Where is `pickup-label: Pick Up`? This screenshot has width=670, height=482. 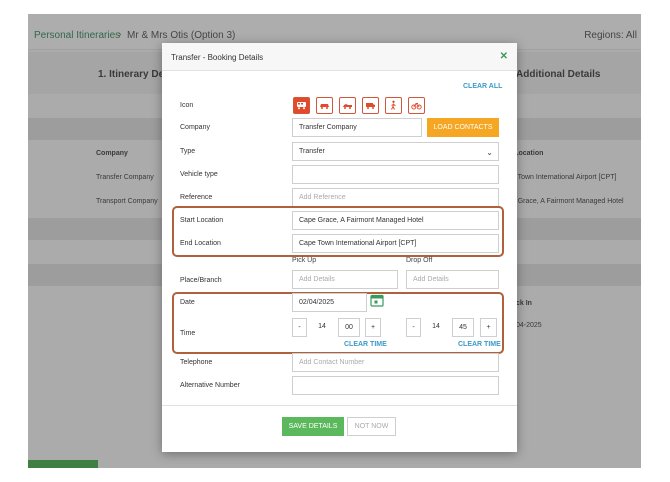
pickup-label: Pick Up is located at coordinates (304, 260).